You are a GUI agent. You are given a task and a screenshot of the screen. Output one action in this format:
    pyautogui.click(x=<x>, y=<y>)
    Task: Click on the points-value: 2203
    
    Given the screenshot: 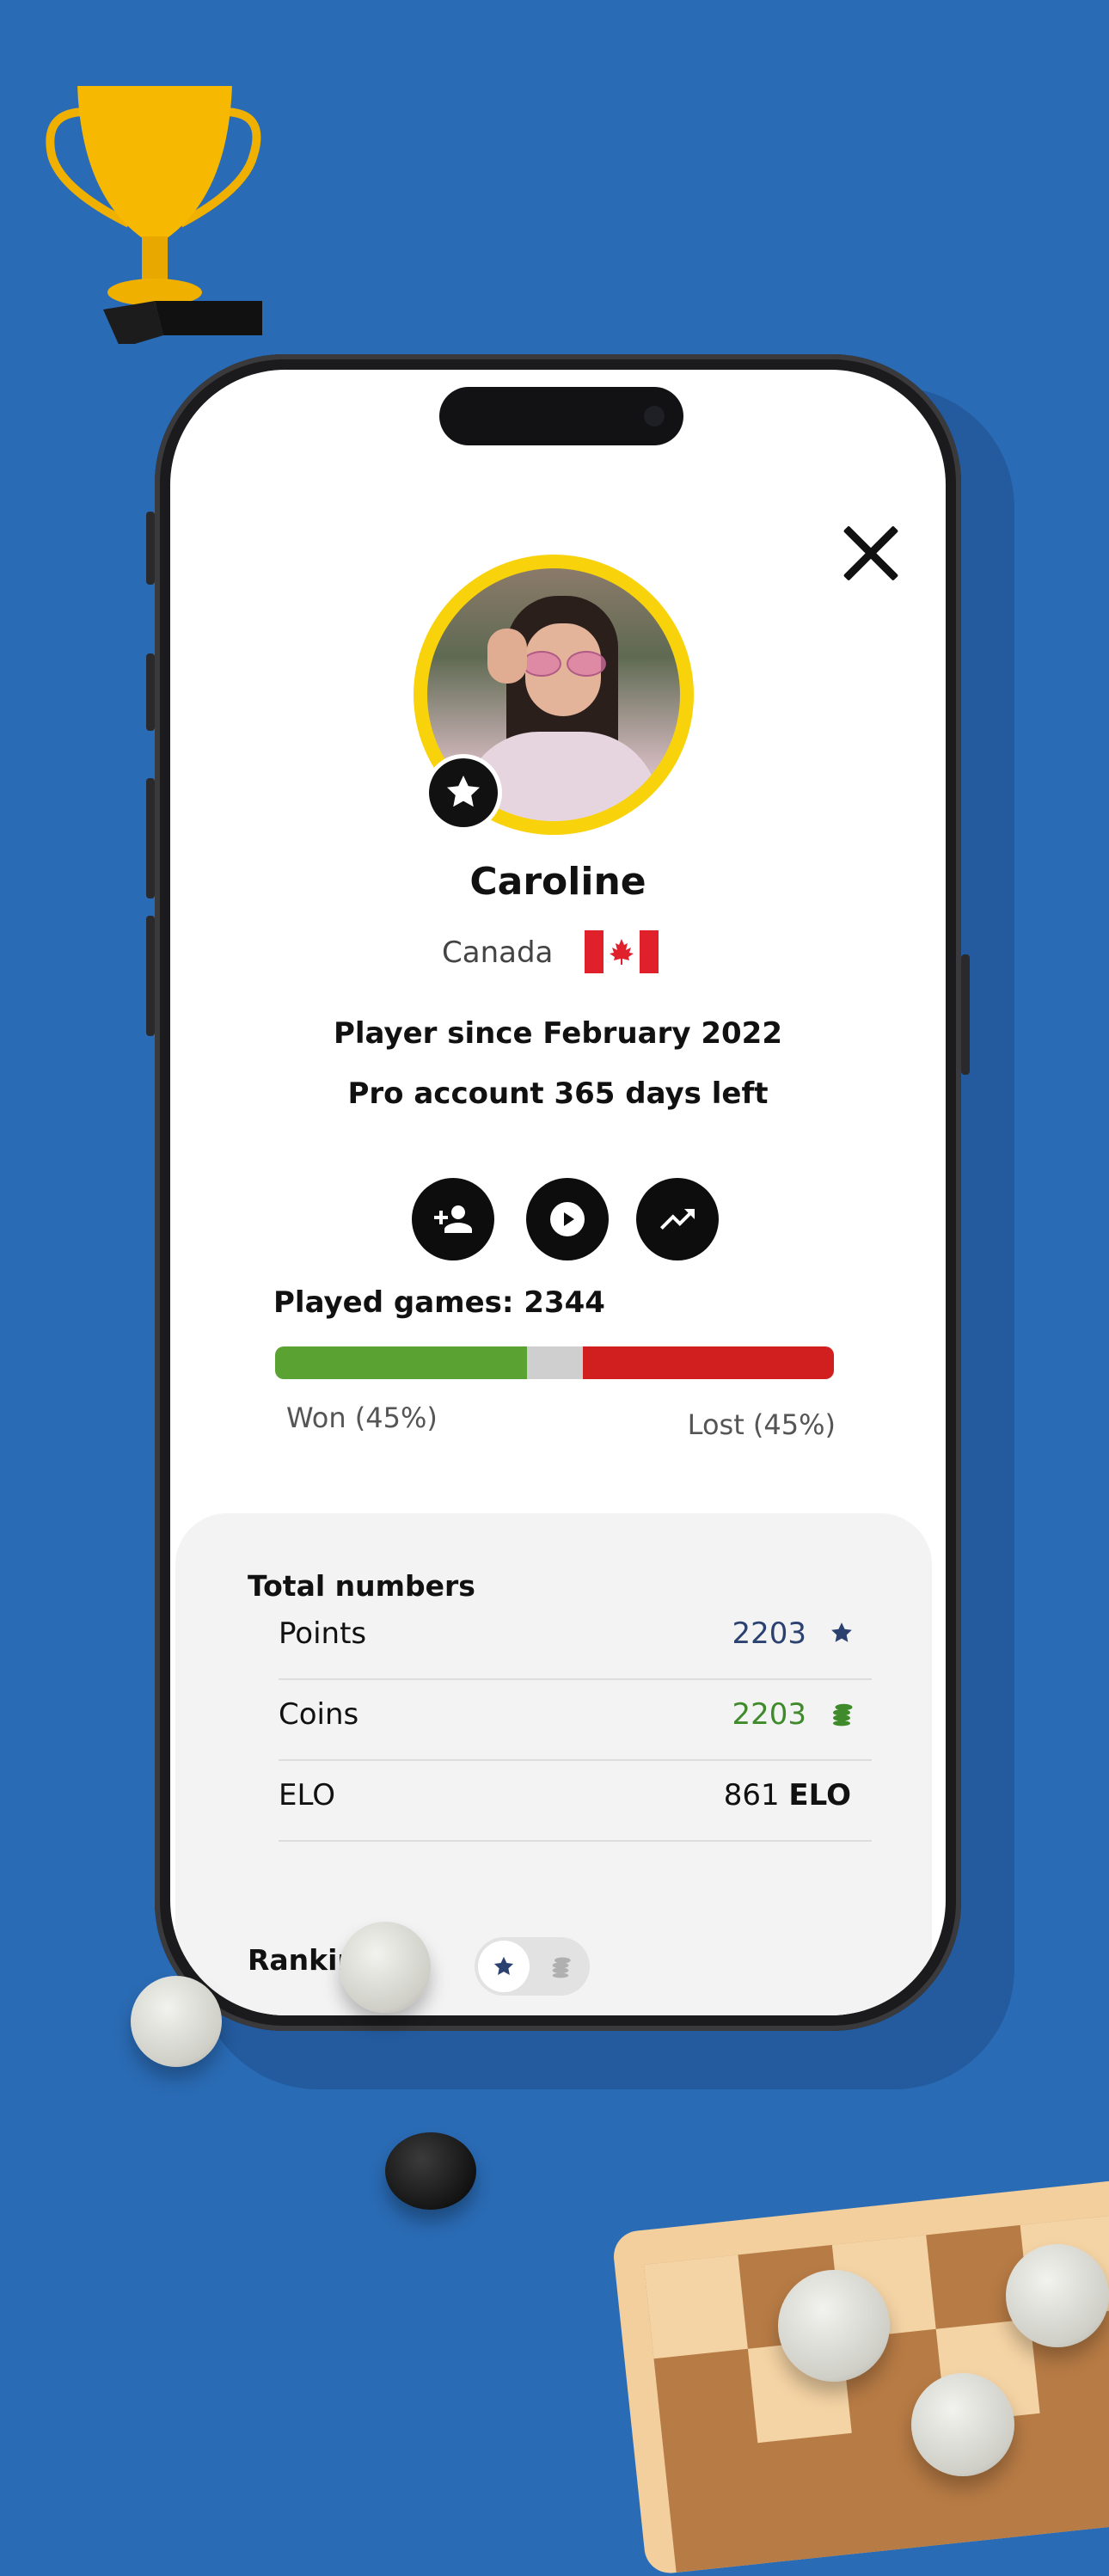 What is the action you would take?
    pyautogui.click(x=769, y=1633)
    